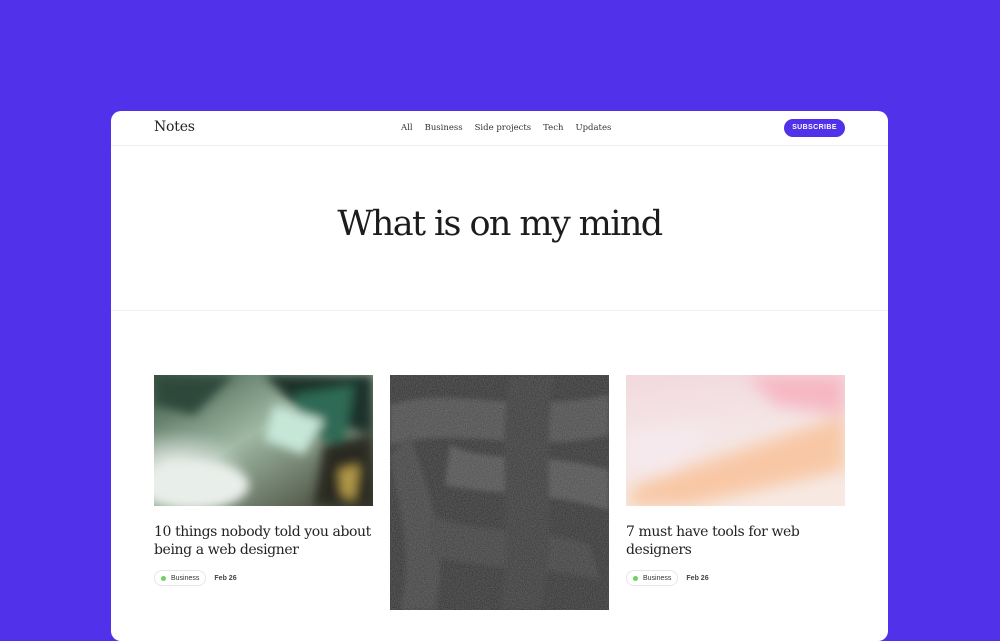 This screenshot has height=641, width=1000. What do you see at coordinates (814, 128) in the screenshot?
I see `subscribe-button: SUBSCRIBE` at bounding box center [814, 128].